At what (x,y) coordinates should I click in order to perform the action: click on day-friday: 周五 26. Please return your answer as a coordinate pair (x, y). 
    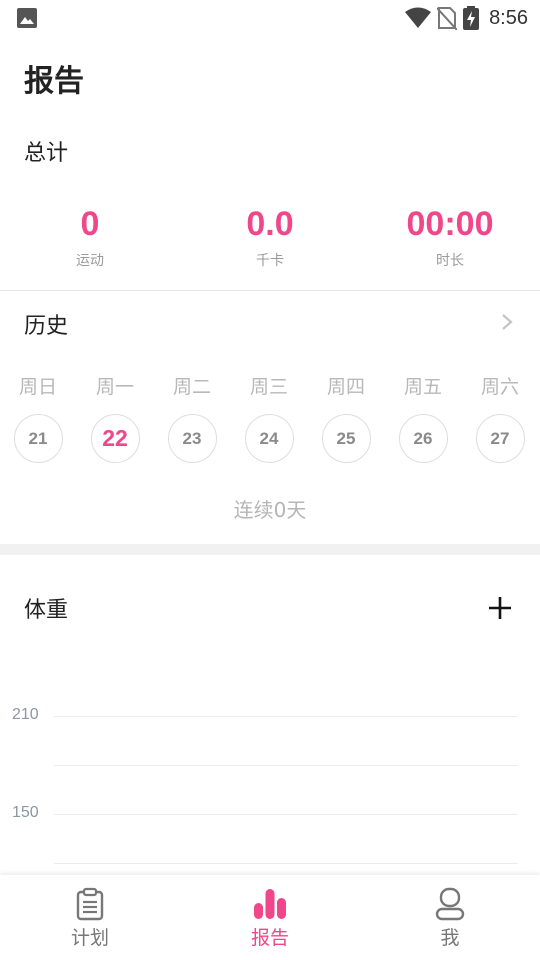
    Looking at the image, I should click on (423, 417).